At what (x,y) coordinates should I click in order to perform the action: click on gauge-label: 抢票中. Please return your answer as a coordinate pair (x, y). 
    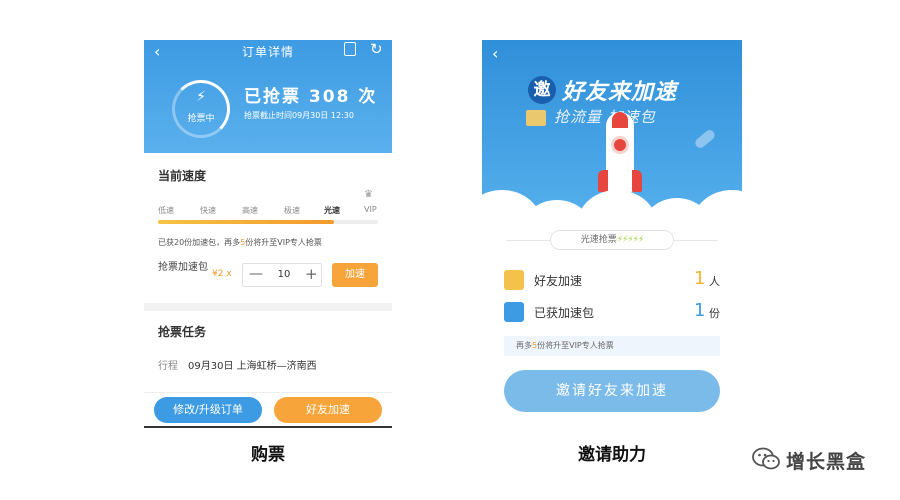
    Looking at the image, I should click on (201, 119).